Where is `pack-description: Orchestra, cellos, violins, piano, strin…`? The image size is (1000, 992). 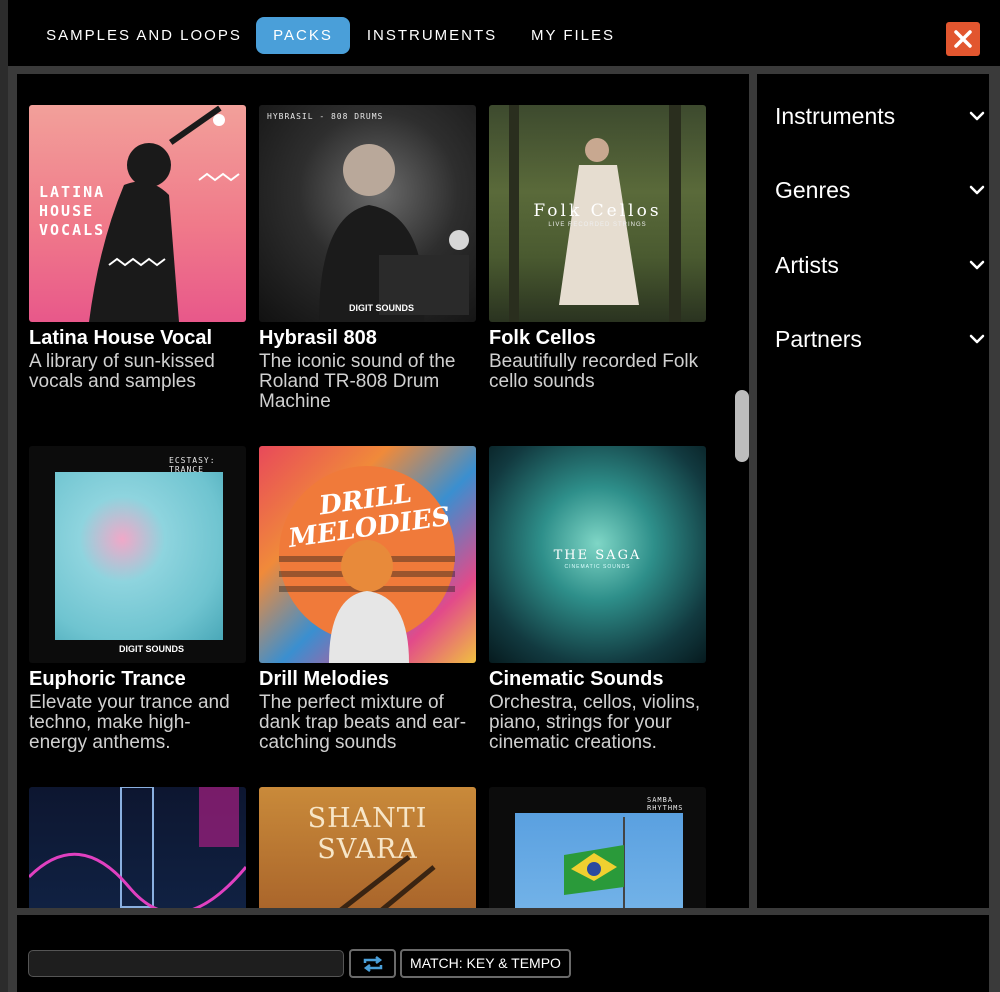 pack-description: Orchestra, cellos, violins, piano, strin… is located at coordinates (595, 722).